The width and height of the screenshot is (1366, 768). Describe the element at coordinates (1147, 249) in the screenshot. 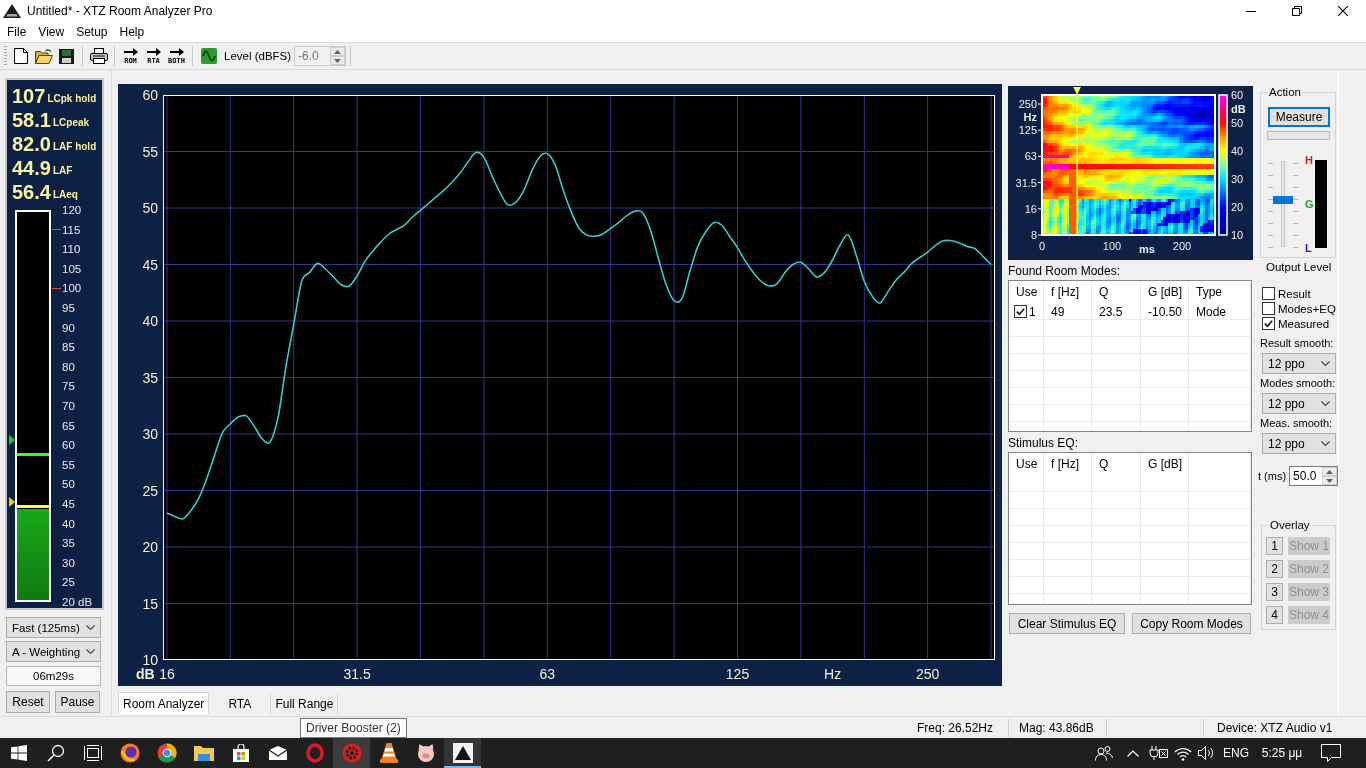

I see `time-tick-label: ms` at that location.